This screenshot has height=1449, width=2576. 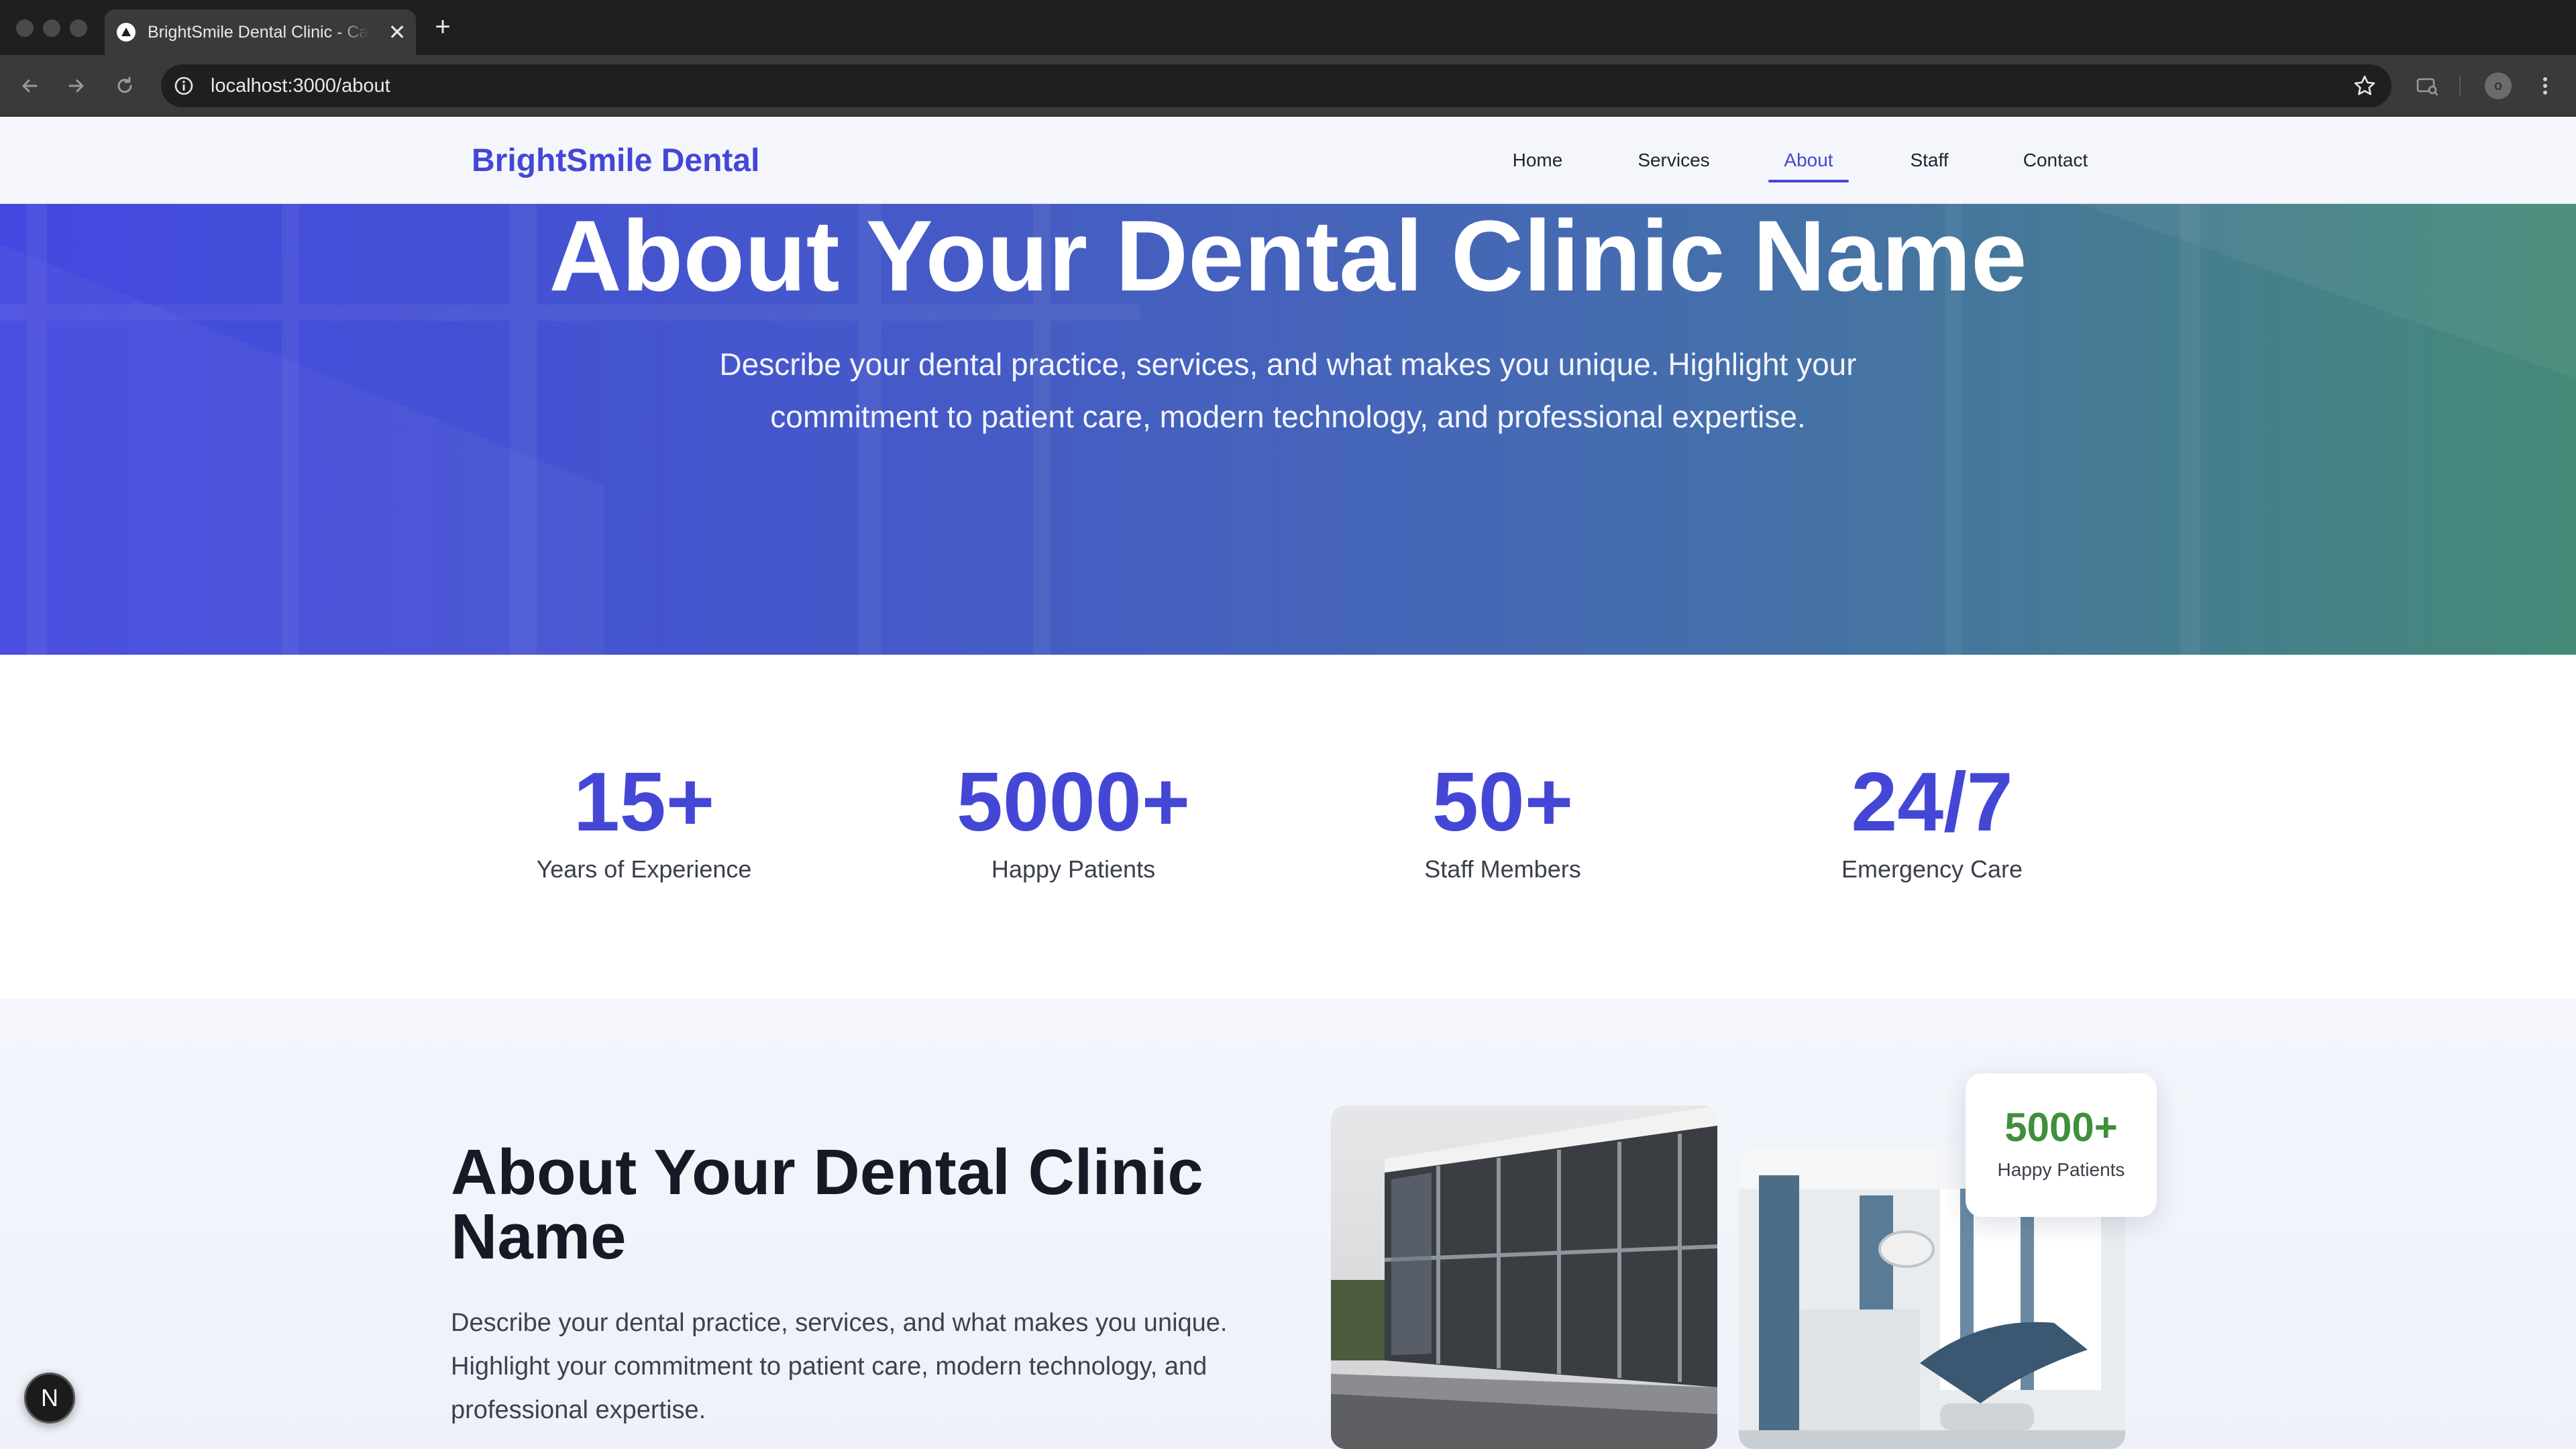 What do you see at coordinates (1288, 27) in the screenshot?
I see `browser-tab-strip: BrightSmile Dental Clinic - Ca ✕ +` at bounding box center [1288, 27].